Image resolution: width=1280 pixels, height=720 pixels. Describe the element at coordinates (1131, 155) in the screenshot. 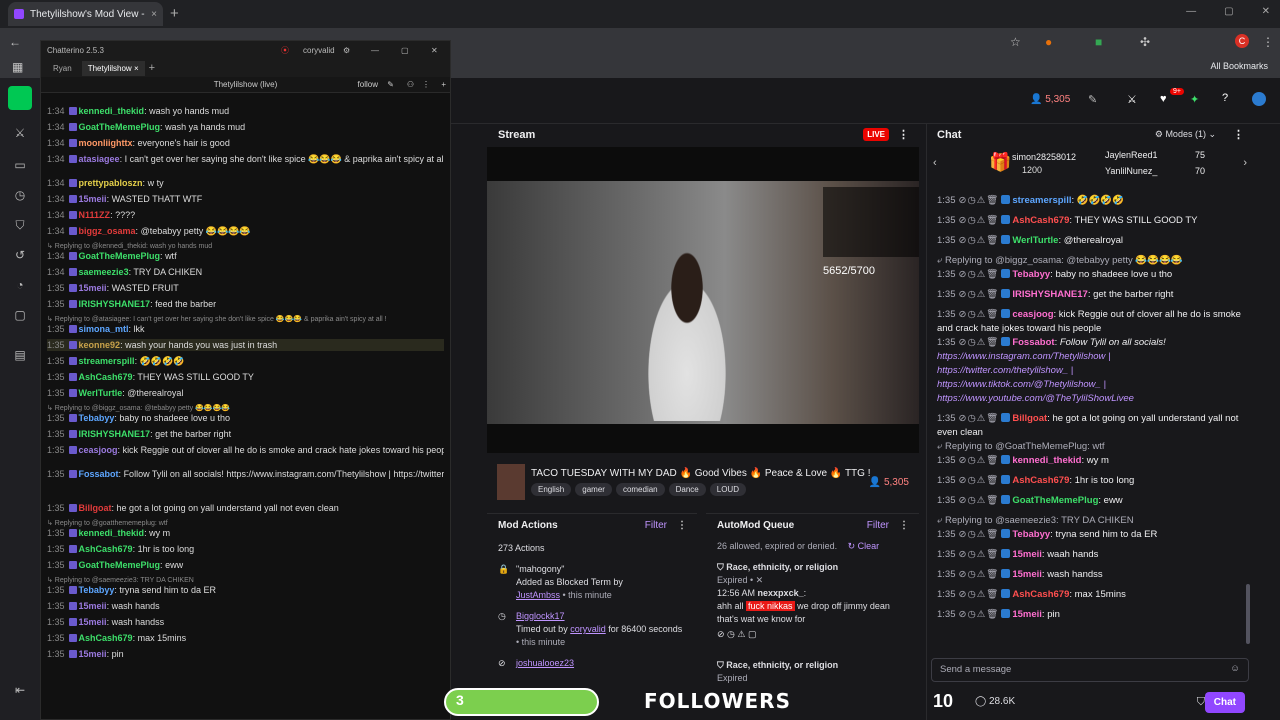

I see `gifter-name: JaylenReed1` at that location.